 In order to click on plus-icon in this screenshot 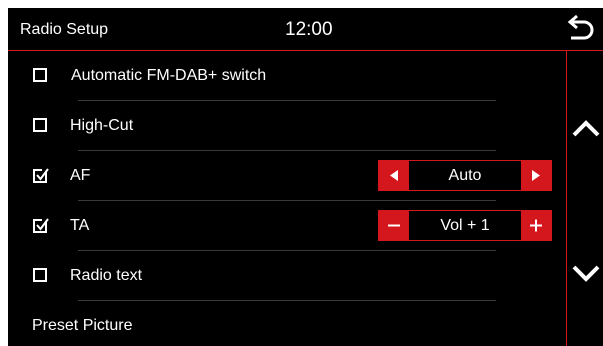, I will do `click(536, 225)`.